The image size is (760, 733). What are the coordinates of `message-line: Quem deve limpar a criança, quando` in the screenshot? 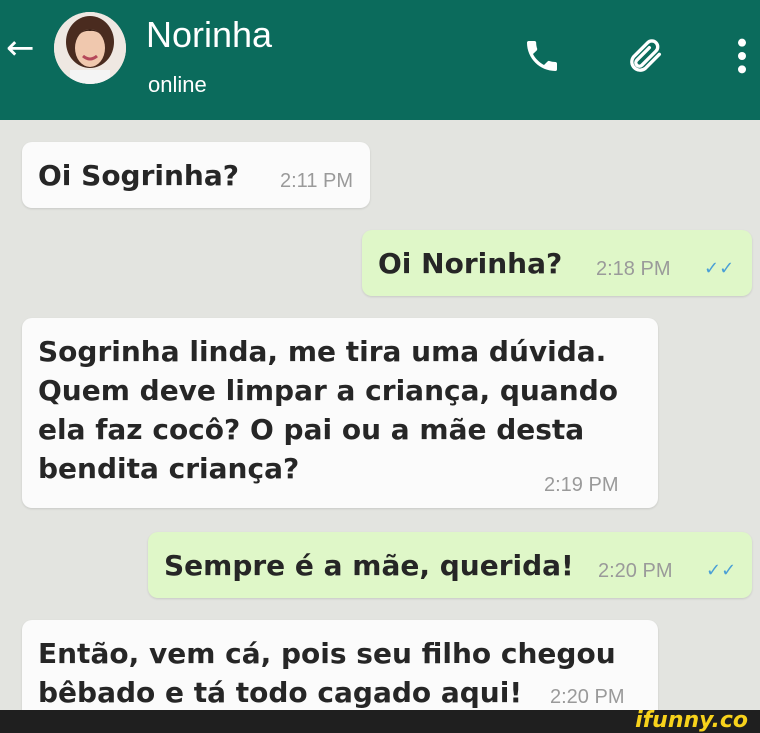 It's located at (328, 390).